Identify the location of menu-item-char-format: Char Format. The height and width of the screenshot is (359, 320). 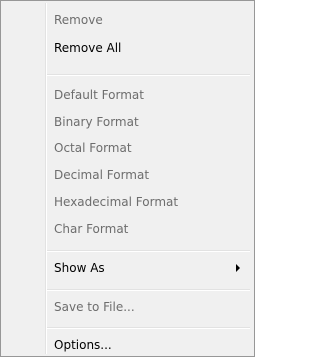
(91, 229).